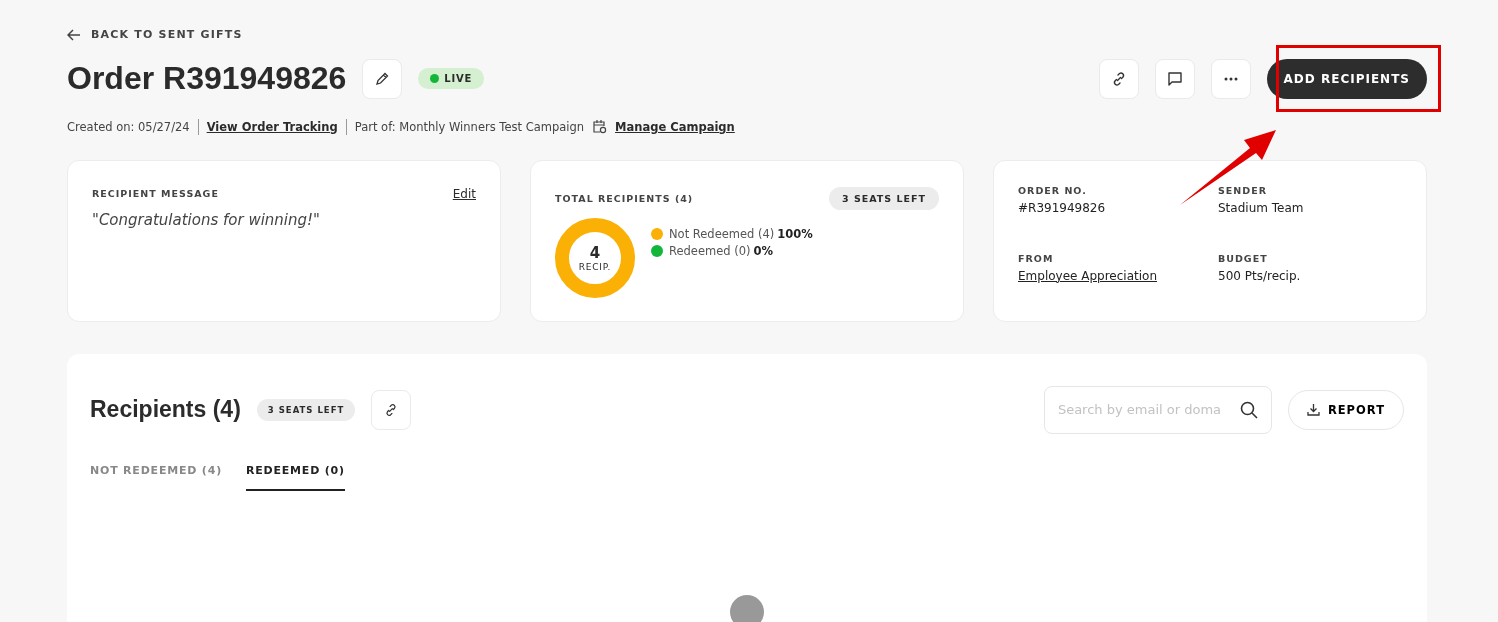  Describe the element at coordinates (1261, 207) in the screenshot. I see `field-value: Stadium Team` at that location.